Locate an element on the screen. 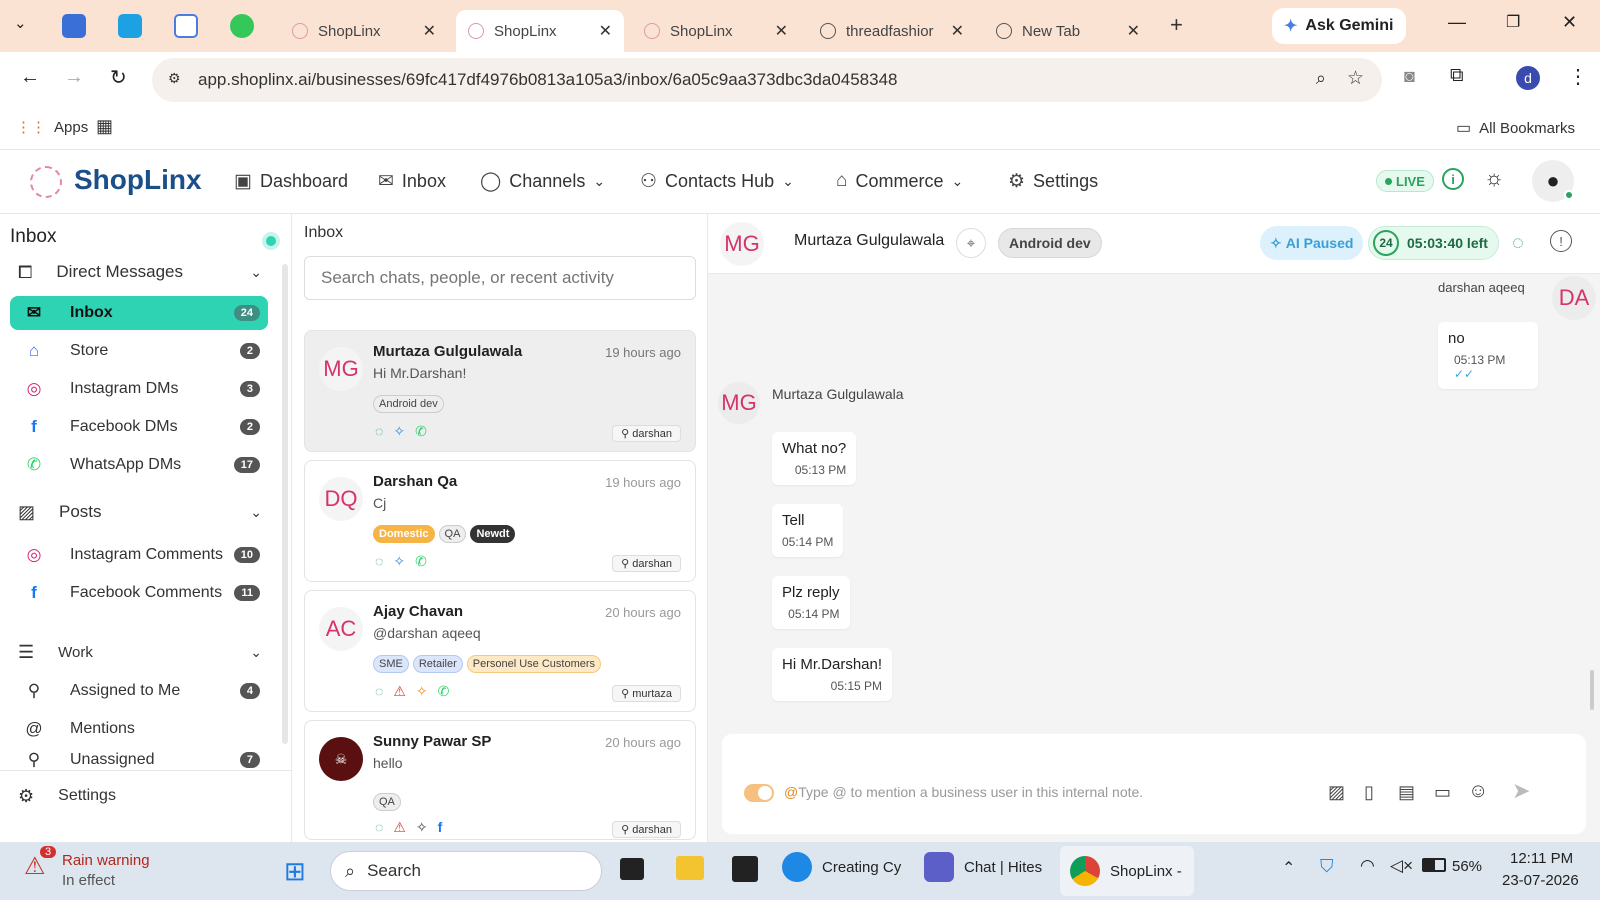 This screenshot has width=1600, height=900. sidebar-item-mentions: @ Mentions is located at coordinates (139, 729).